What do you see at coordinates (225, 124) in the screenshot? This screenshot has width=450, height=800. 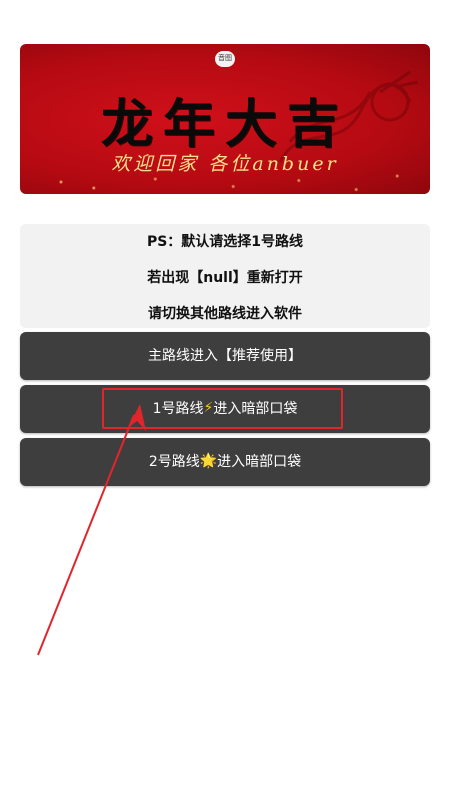 I see `banner-title: 龙年大吉` at bounding box center [225, 124].